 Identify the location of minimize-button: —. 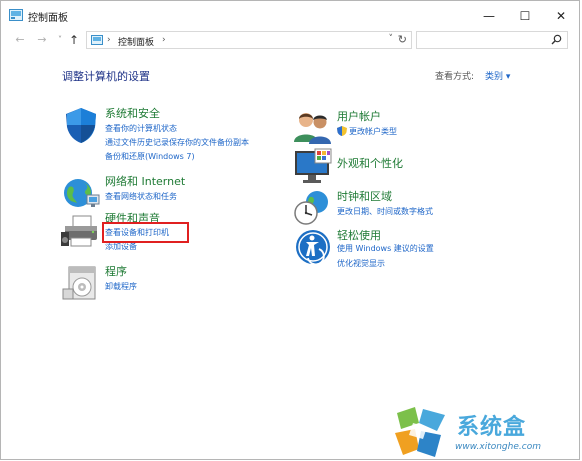
(489, 15).